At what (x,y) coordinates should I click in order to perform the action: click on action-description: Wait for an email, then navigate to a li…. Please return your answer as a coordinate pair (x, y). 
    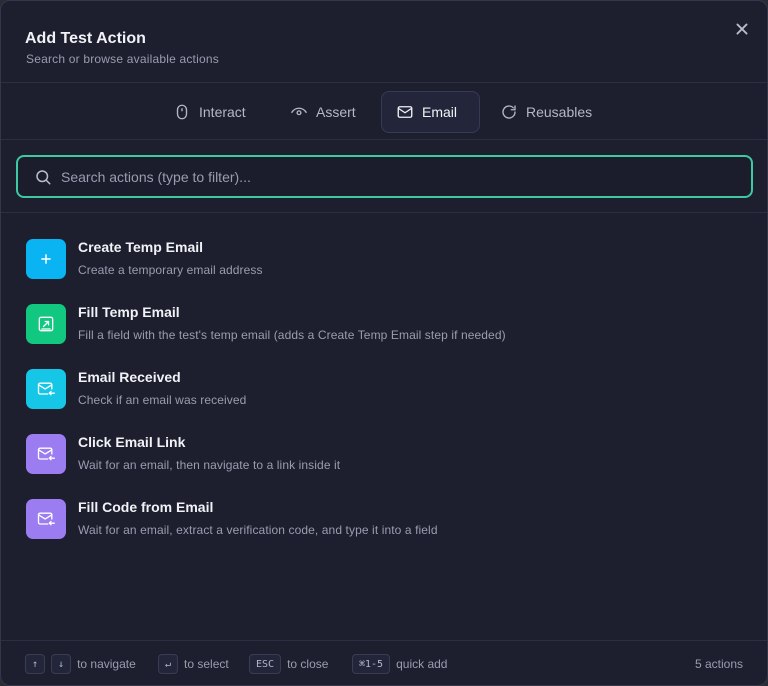
    Looking at the image, I should click on (209, 465).